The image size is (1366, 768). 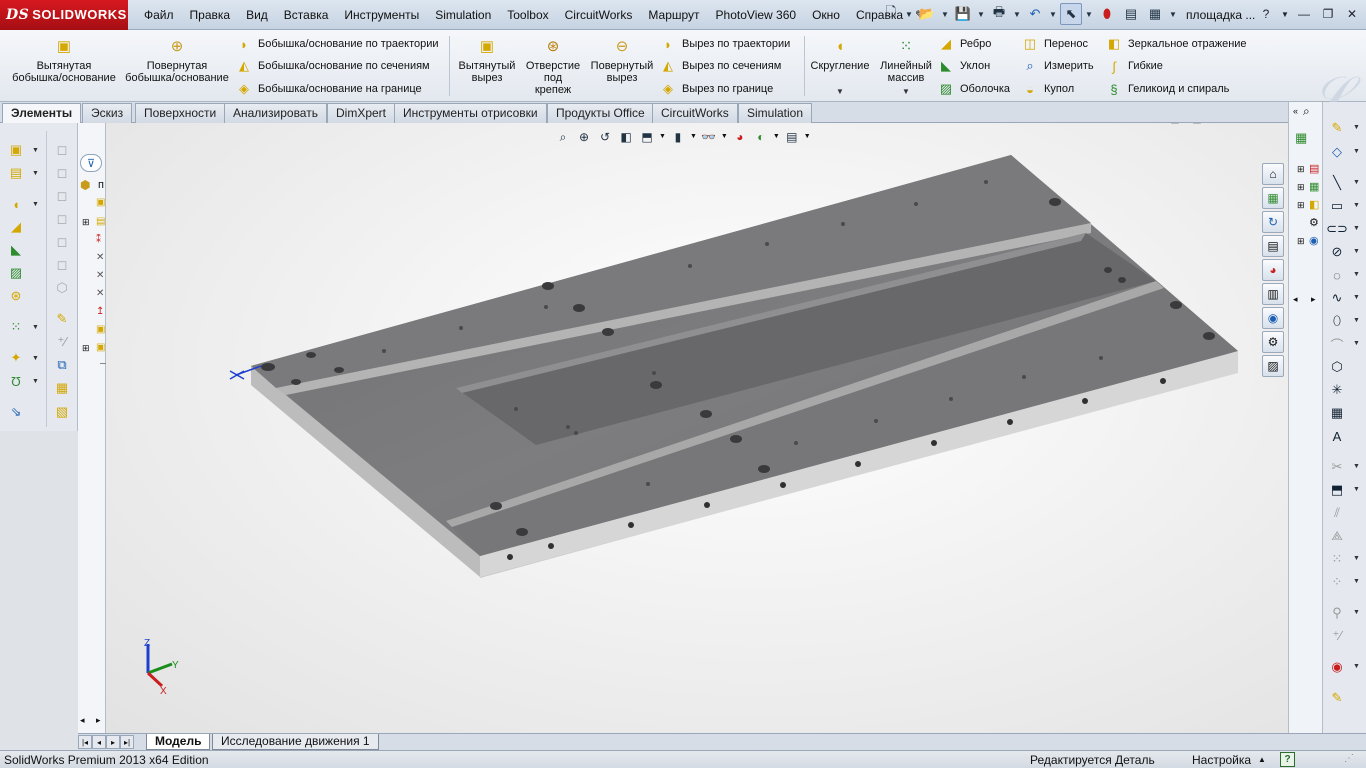 What do you see at coordinates (974, 89) in the screenshot?
I see `shell-button: ▨ Оболочка` at bounding box center [974, 89].